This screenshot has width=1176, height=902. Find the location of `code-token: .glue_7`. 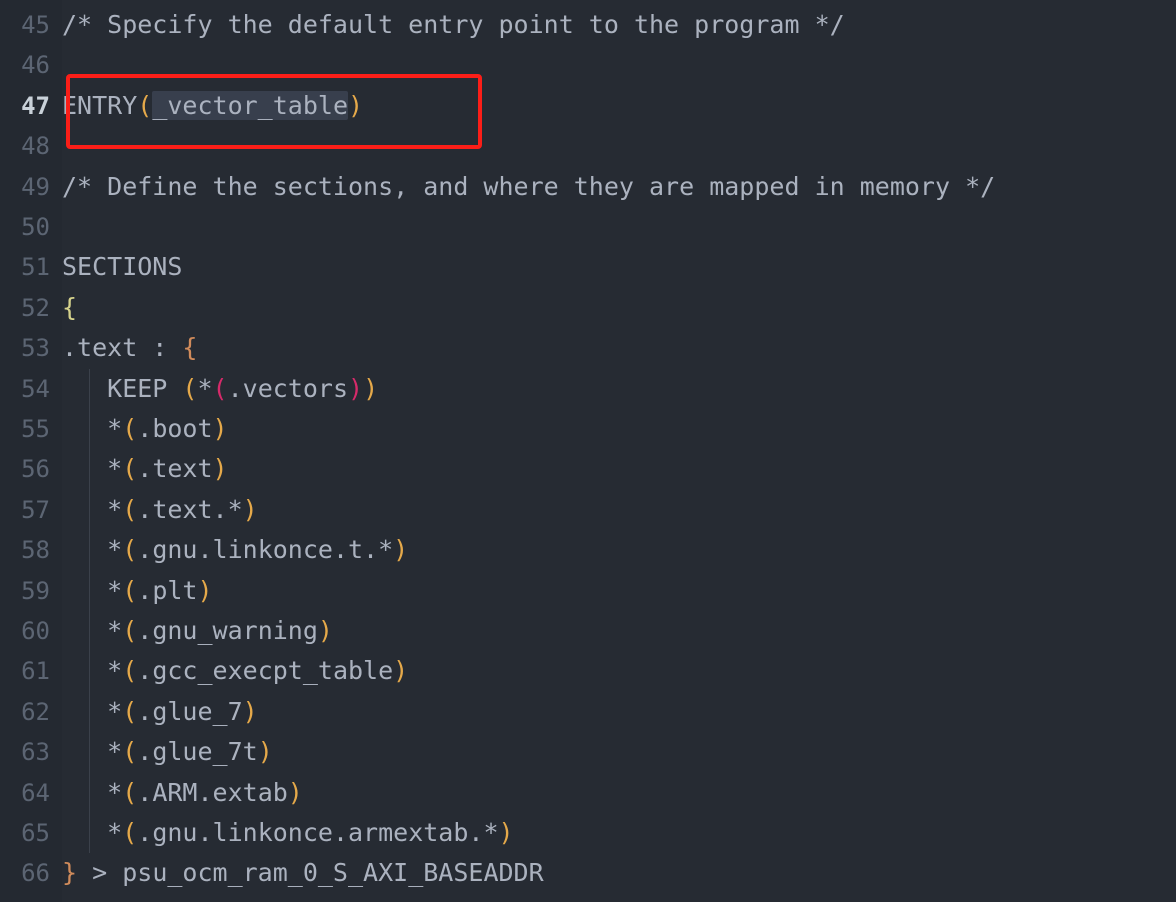

code-token: .glue_7 is located at coordinates (190, 711).